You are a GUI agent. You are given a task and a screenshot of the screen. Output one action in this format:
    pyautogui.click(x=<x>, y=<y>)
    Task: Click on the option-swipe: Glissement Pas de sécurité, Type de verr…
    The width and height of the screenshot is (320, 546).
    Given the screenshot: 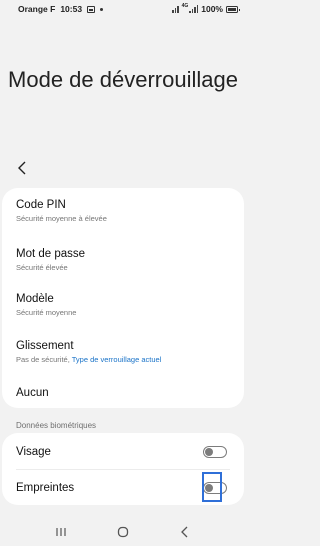 What is the action you would take?
    pyautogui.click(x=123, y=352)
    